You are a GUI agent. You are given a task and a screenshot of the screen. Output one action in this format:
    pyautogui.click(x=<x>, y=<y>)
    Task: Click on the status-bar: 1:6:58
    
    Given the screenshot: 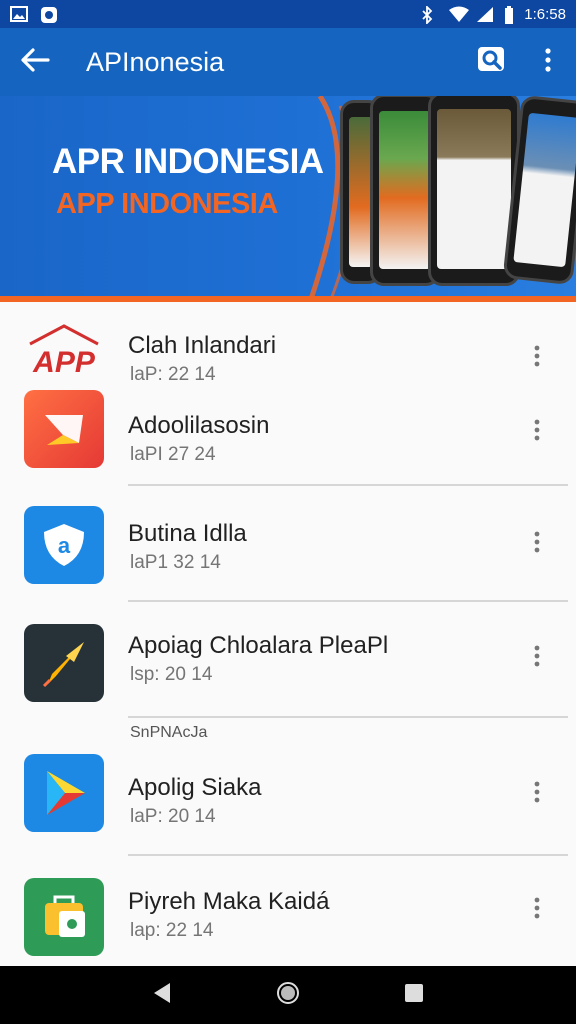 What is the action you would take?
    pyautogui.click(x=288, y=14)
    